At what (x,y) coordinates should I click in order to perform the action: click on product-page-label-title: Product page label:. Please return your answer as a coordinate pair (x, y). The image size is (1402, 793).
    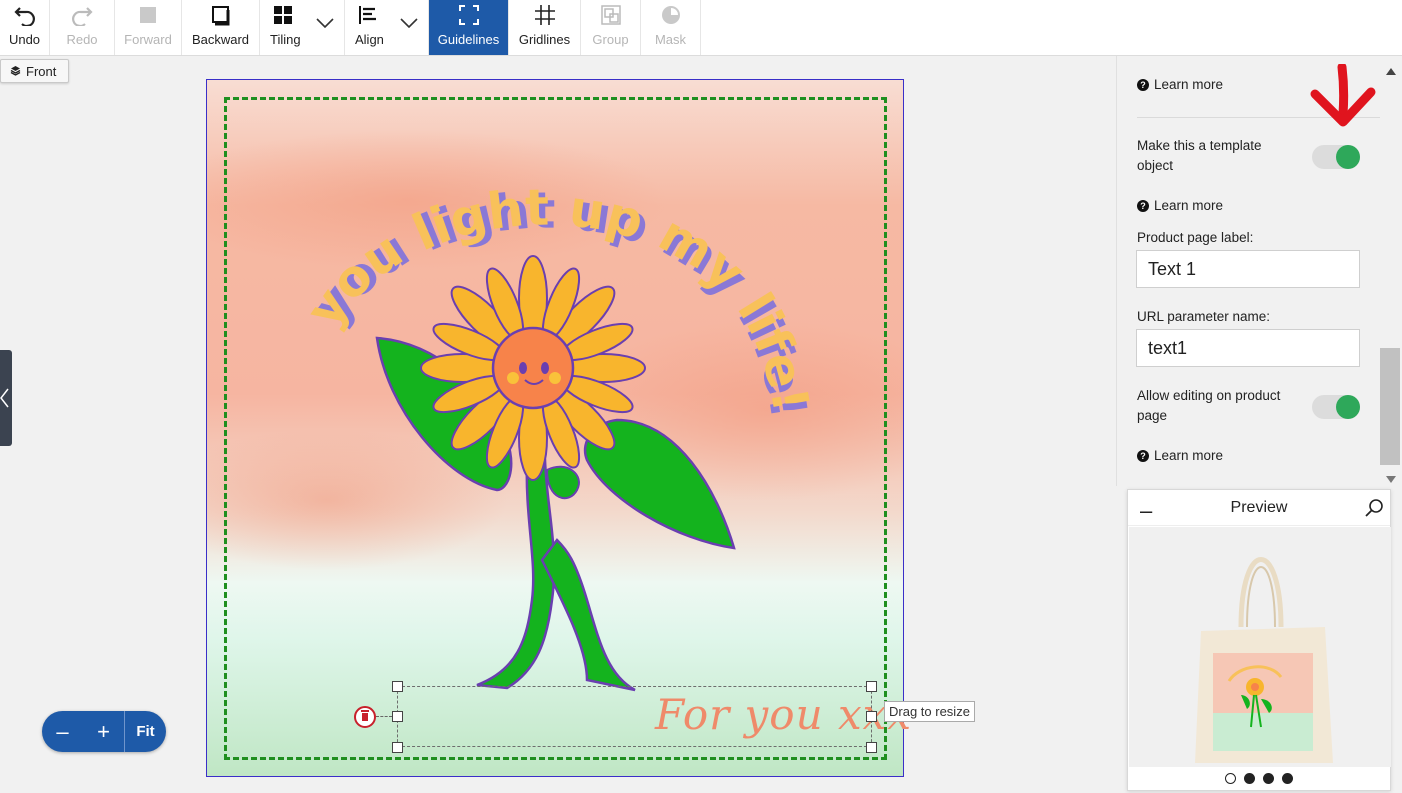
    Looking at the image, I should click on (1195, 237).